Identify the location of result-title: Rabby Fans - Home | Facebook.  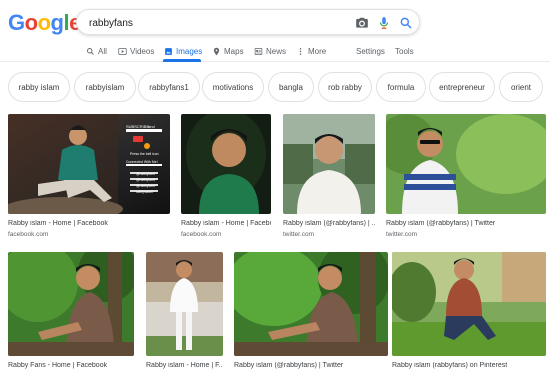
(71, 365).